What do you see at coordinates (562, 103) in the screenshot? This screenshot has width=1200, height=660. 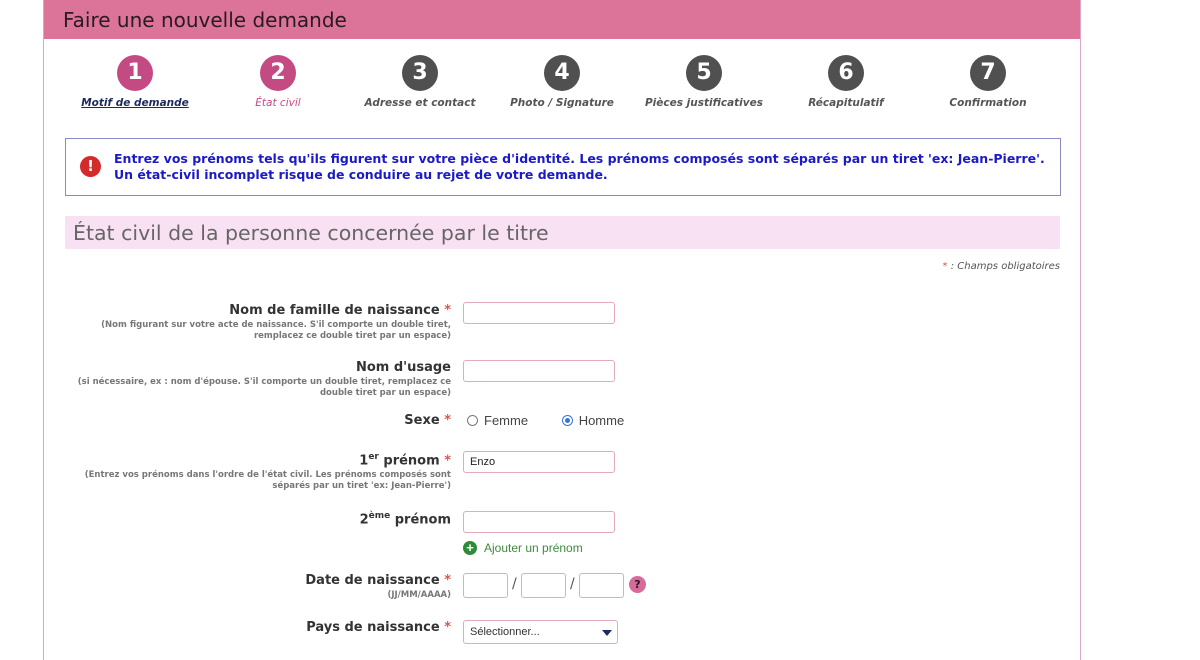 I see `step-label: Photo / Signature` at bounding box center [562, 103].